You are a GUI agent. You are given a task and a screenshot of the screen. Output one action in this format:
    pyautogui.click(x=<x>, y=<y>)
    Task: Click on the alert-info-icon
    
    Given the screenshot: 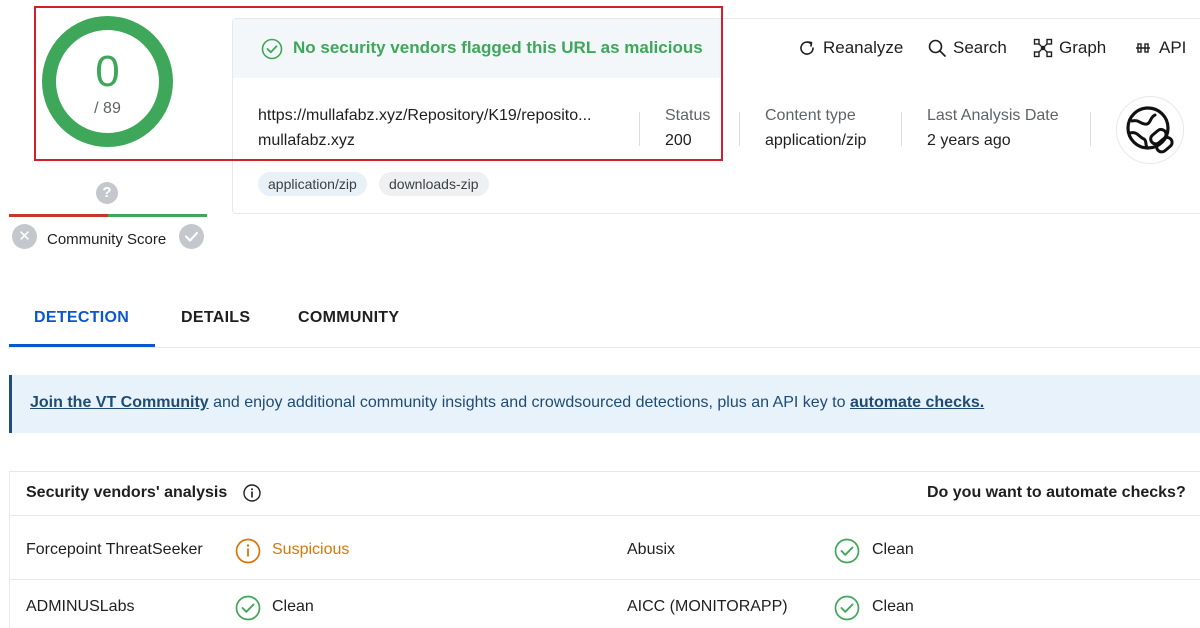 What is the action you would take?
    pyautogui.click(x=248, y=553)
    